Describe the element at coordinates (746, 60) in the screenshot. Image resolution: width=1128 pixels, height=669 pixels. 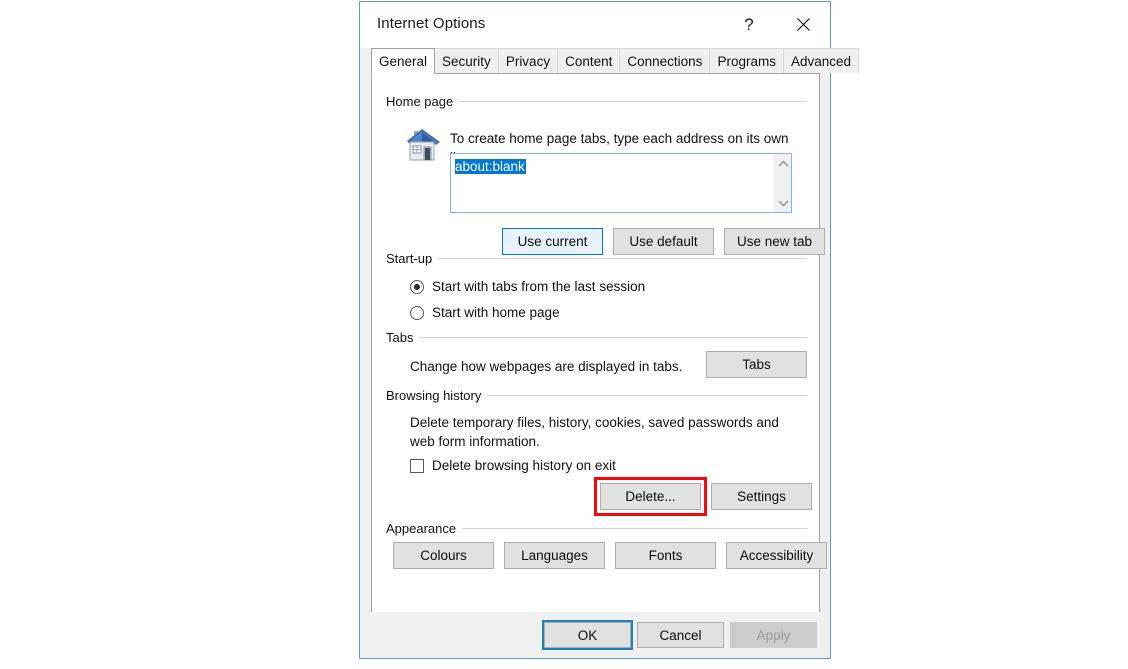
I see `tab-programs: Programs` at that location.